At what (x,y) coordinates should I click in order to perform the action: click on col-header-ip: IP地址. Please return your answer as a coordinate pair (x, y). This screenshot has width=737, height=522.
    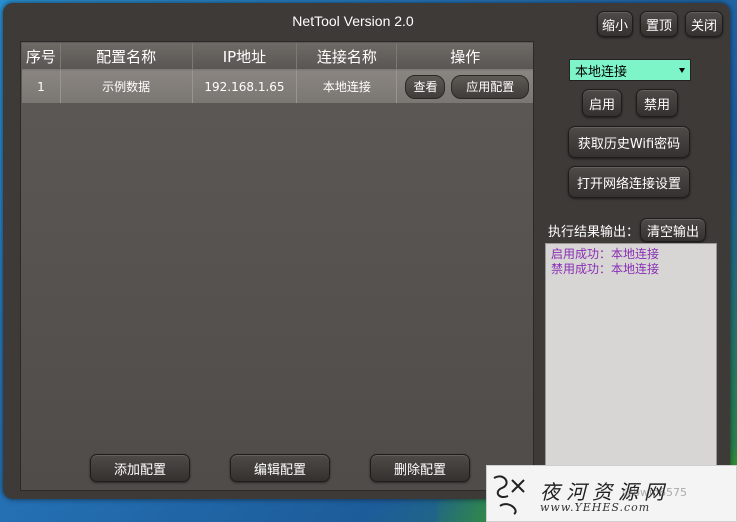
    Looking at the image, I should click on (245, 56).